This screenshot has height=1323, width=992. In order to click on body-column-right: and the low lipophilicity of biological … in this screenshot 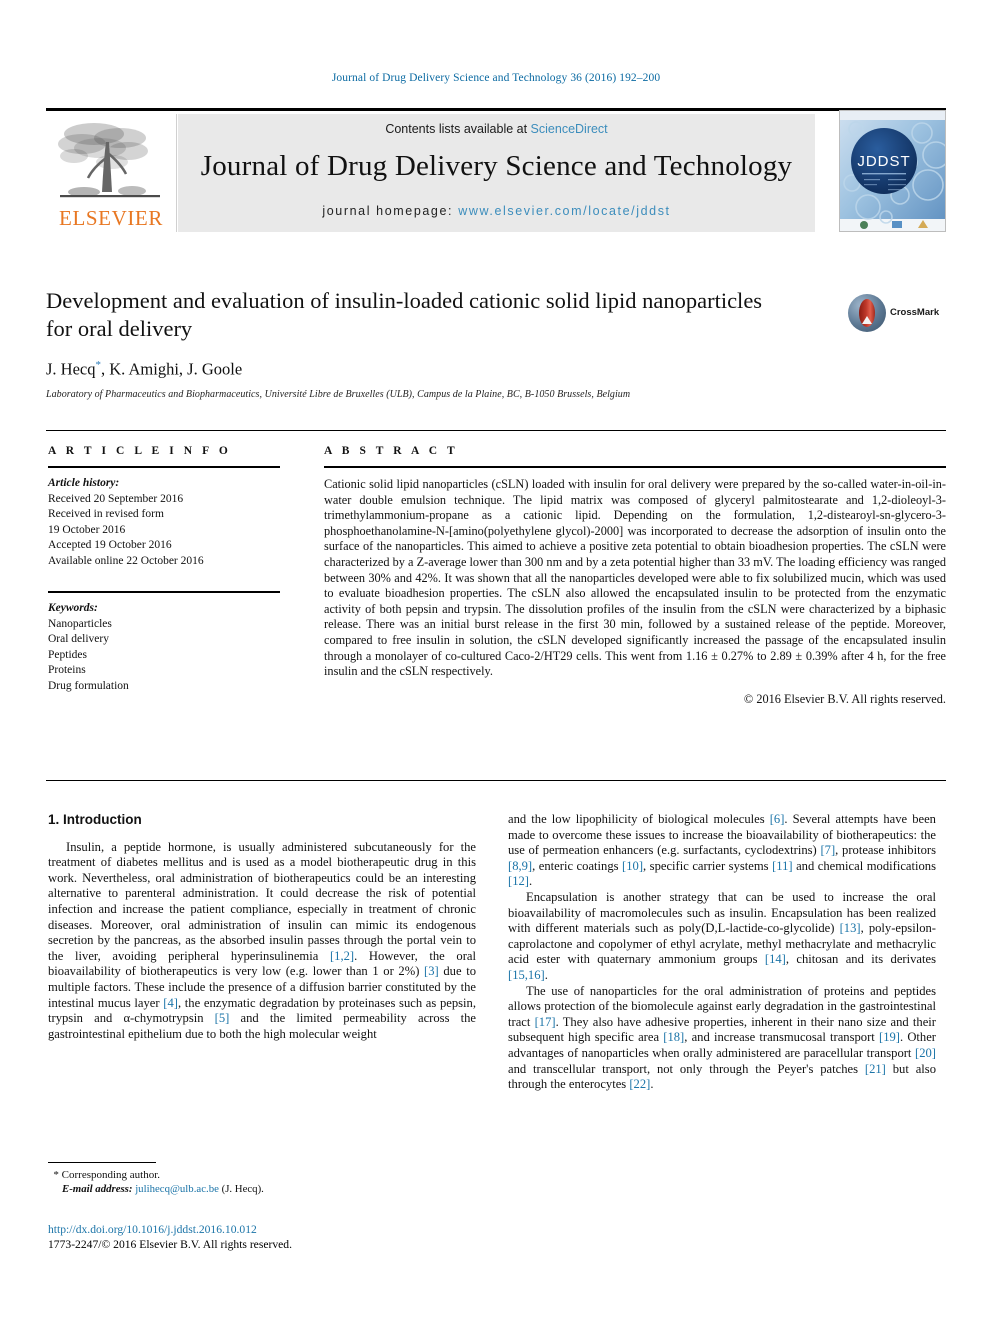, I will do `click(722, 952)`.